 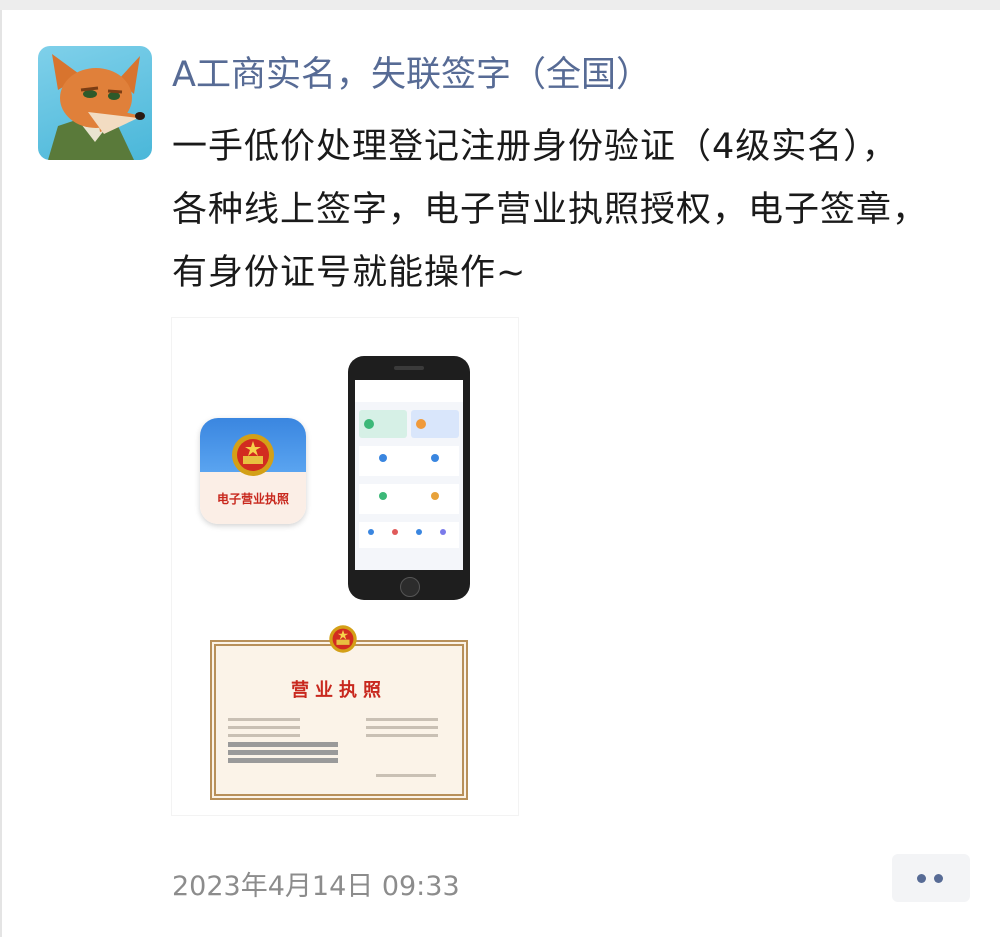 What do you see at coordinates (96, 107) in the screenshot?
I see `fox-avatar-icon` at bounding box center [96, 107].